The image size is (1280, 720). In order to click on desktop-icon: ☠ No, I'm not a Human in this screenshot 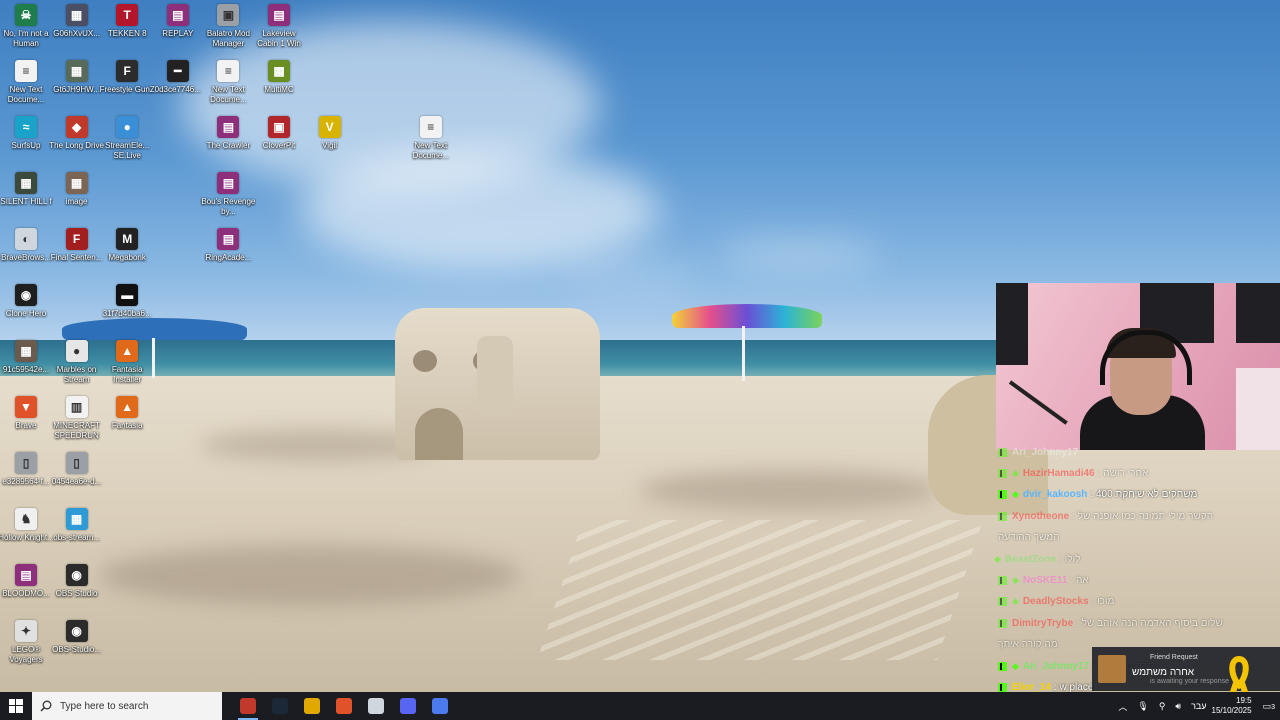, I will do `click(26, 26)`.